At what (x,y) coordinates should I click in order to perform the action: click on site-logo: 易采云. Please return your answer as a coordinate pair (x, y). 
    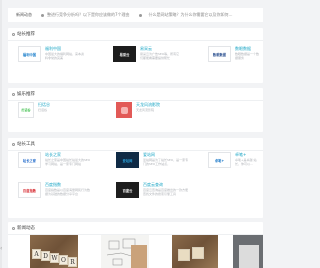
    Looking at the image, I should click on (124, 54).